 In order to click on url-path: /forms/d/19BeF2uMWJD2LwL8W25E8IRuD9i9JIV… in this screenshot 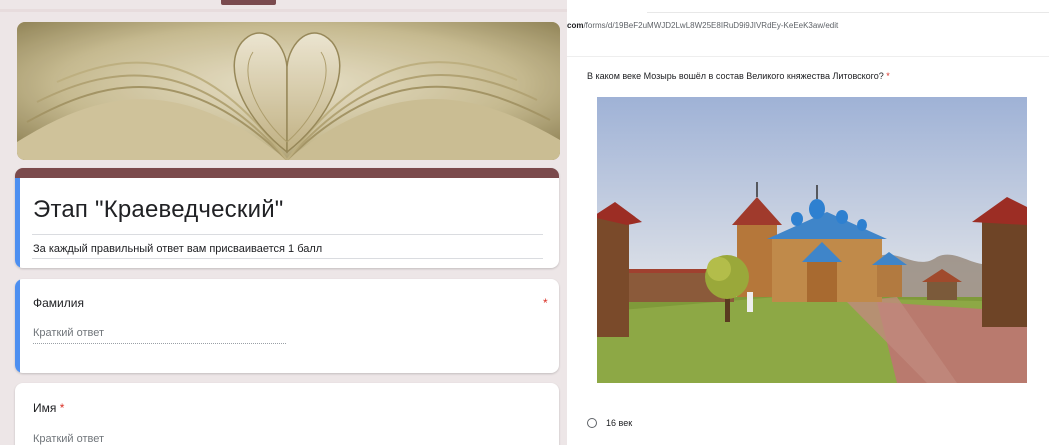, I will do `click(711, 25)`.